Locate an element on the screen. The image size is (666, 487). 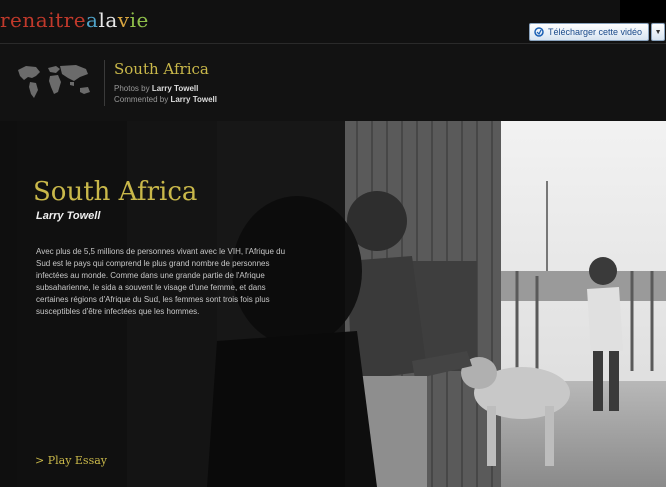
essay-title: South Africa is located at coordinates (115, 192).